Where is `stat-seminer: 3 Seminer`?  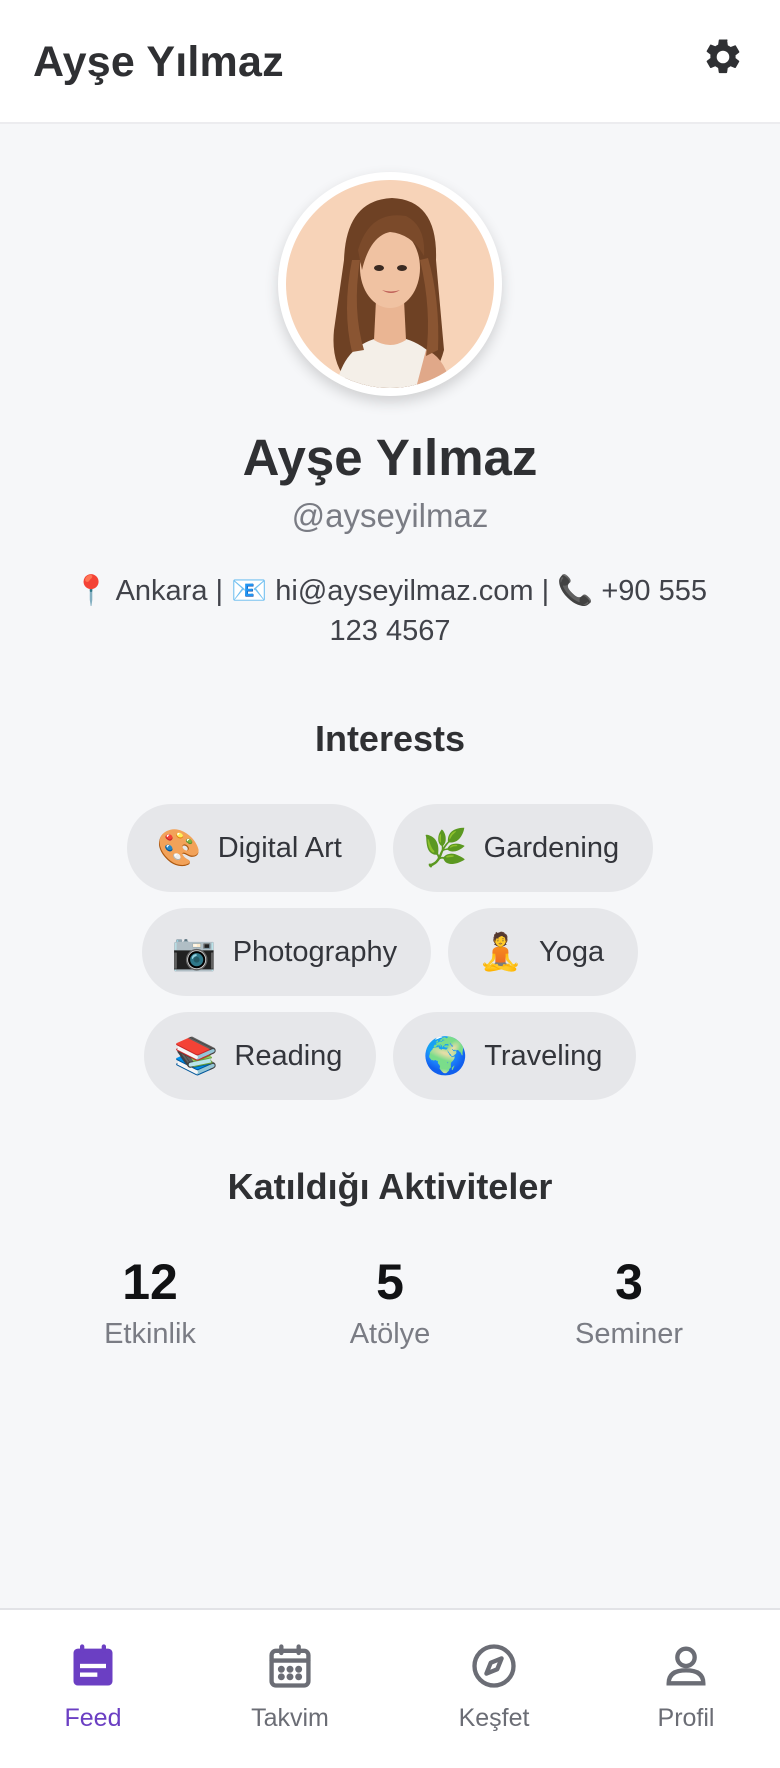 stat-seminer: 3 Seminer is located at coordinates (629, 1300).